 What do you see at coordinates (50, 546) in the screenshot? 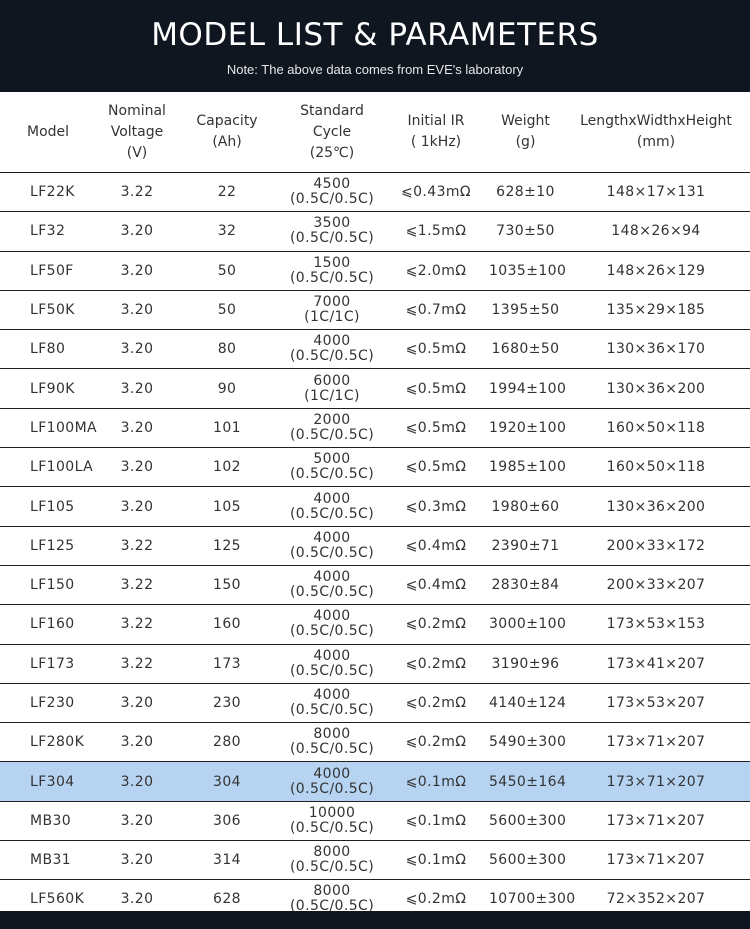
I see `model-cell: LF125` at bounding box center [50, 546].